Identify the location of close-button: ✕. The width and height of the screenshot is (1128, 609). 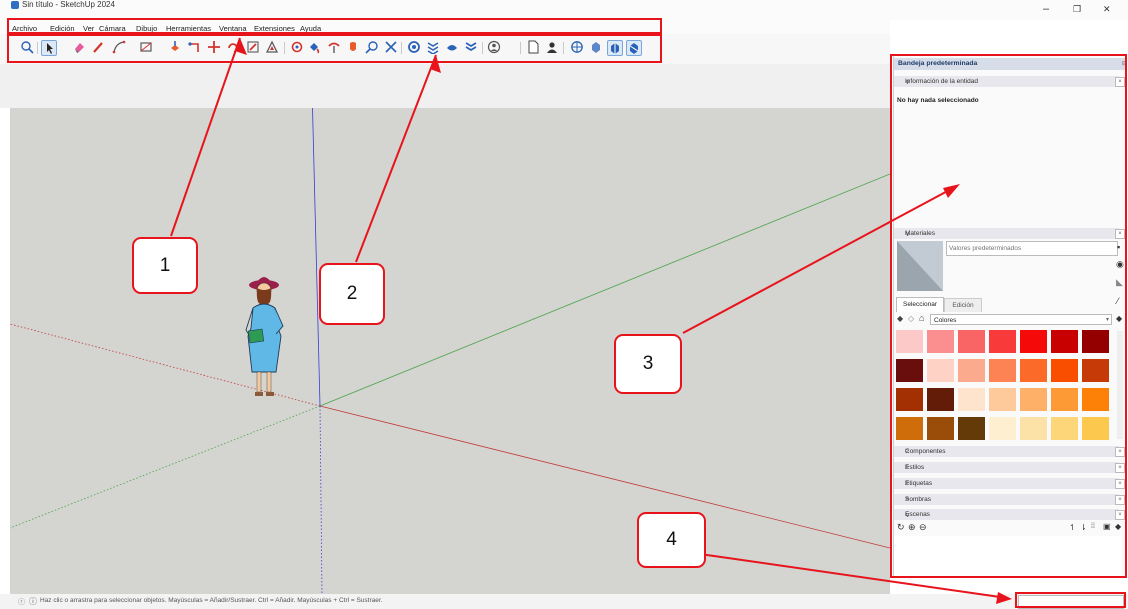
(1107, 9).